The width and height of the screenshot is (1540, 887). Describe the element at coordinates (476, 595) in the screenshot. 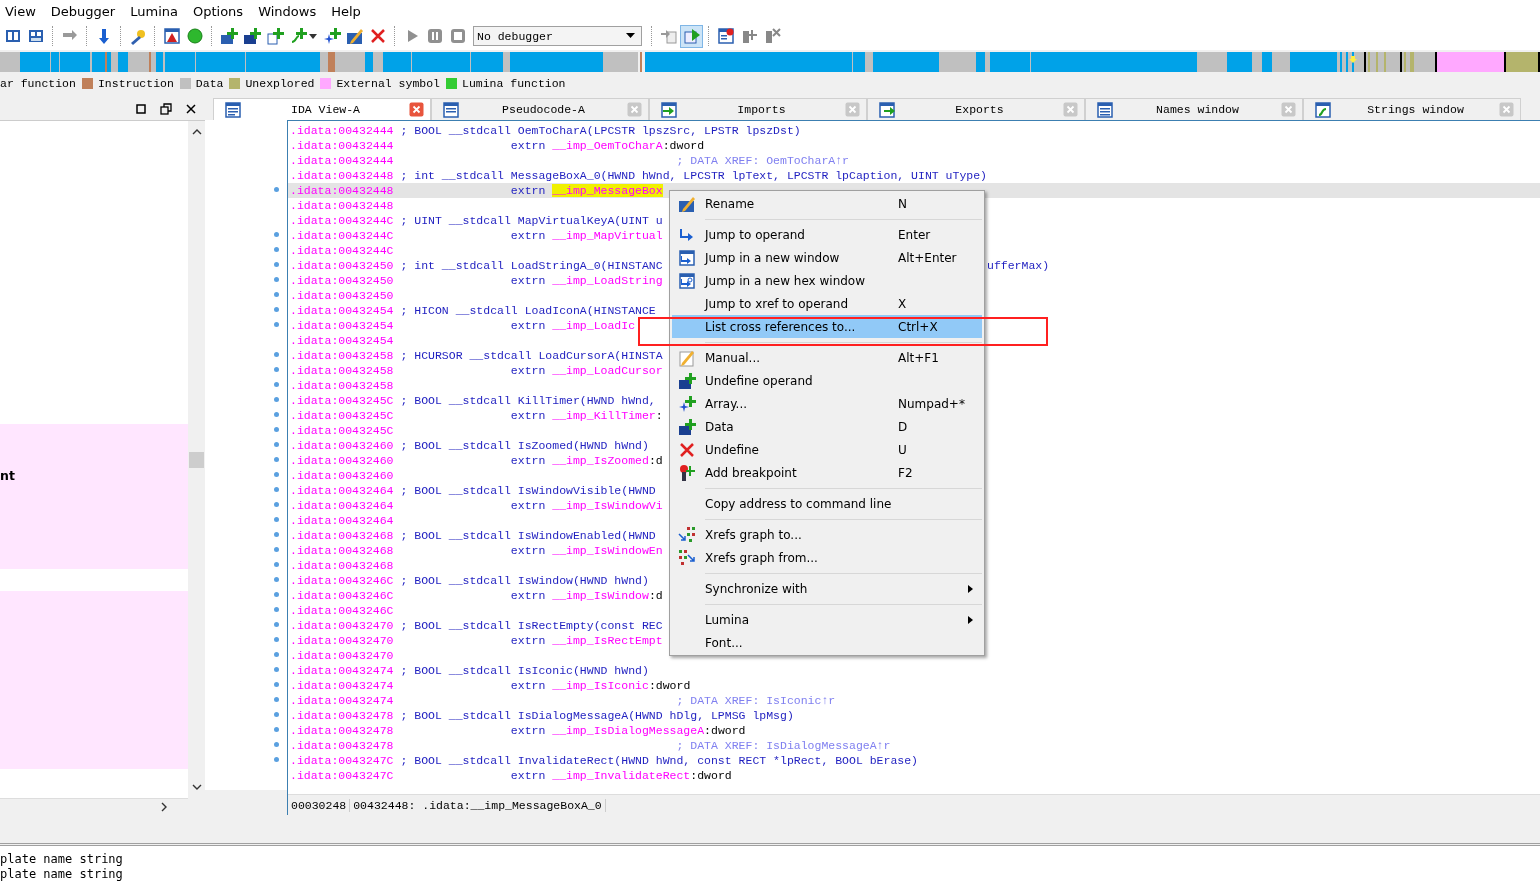

I see `code-line: .idata:0043246C extrn __imp_IsWindow:d` at that location.